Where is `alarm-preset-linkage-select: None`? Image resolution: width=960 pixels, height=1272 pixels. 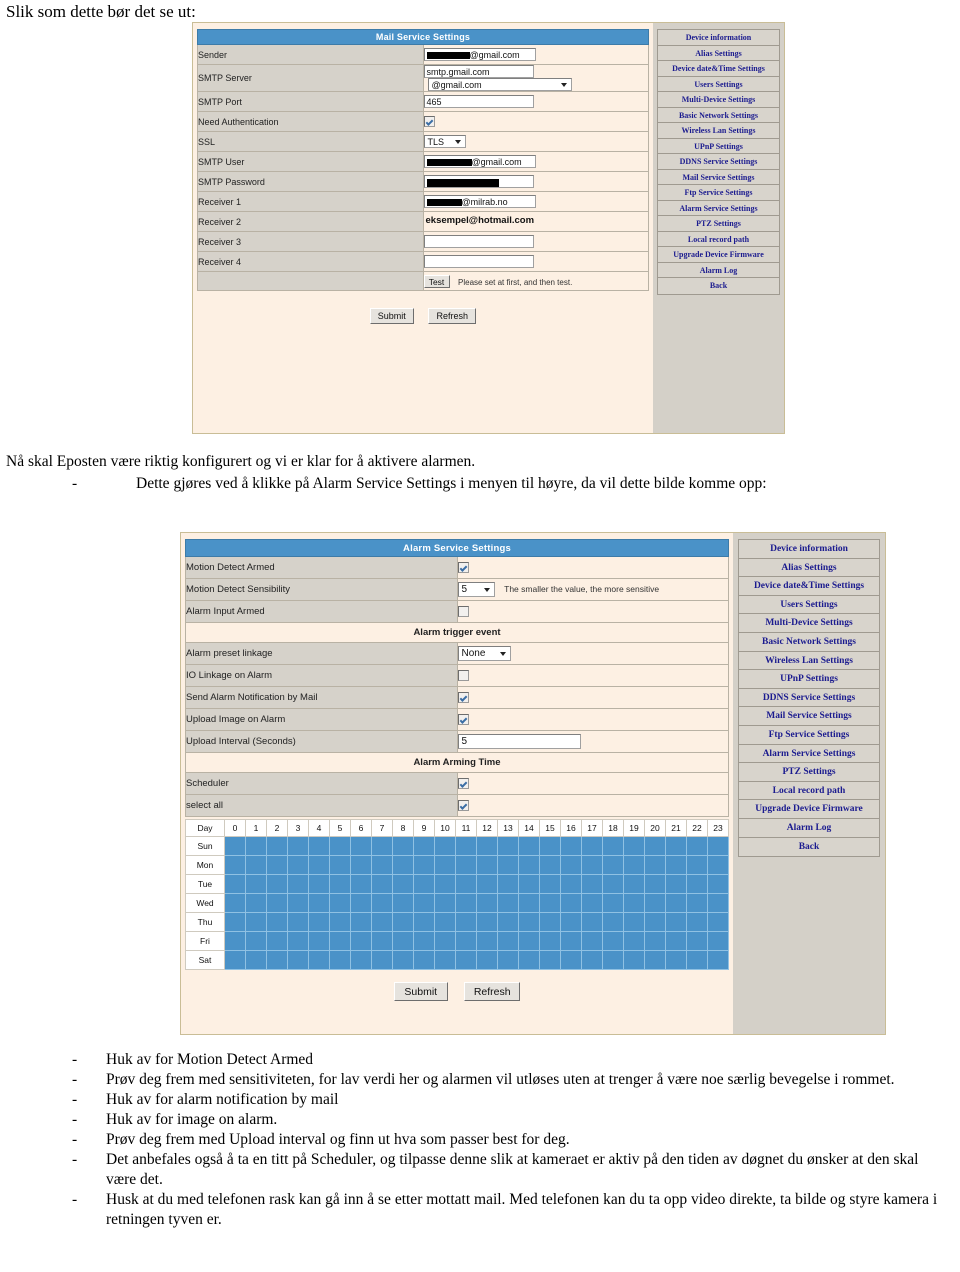 alarm-preset-linkage-select: None is located at coordinates (484, 653).